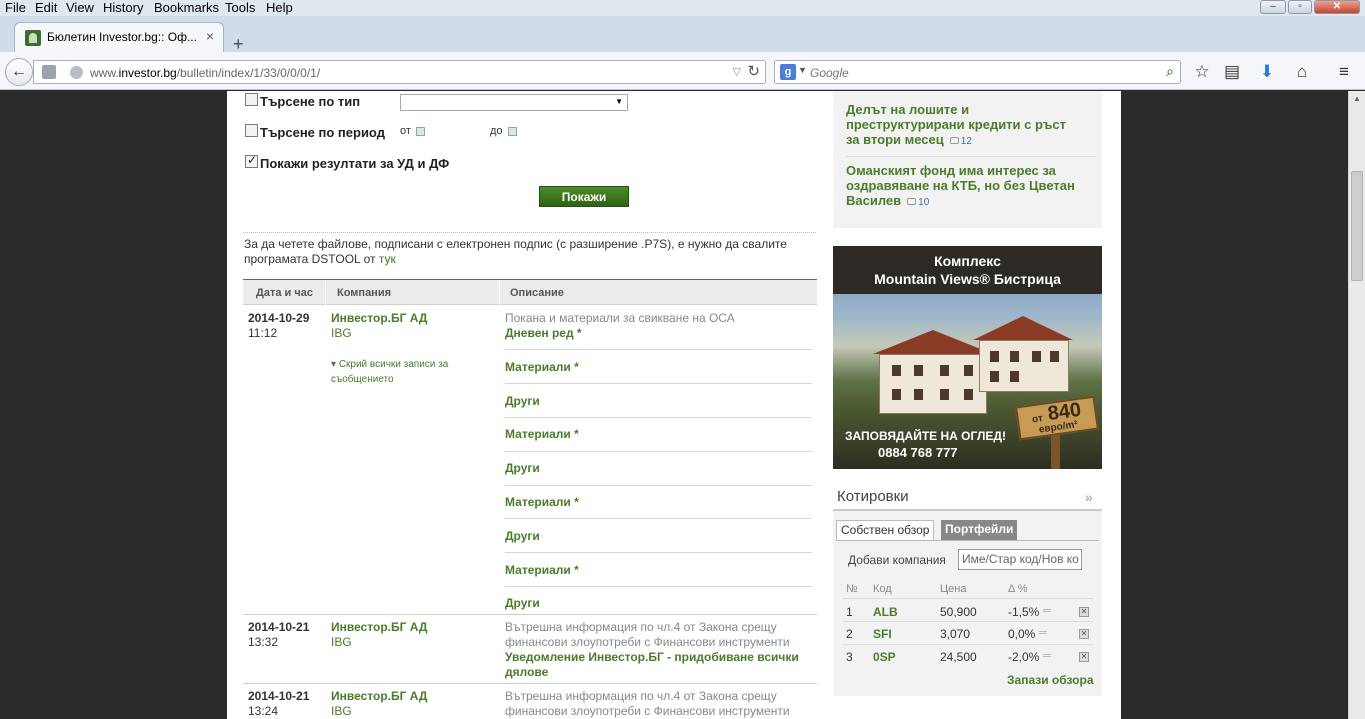 The width and height of the screenshot is (1365, 719). I want to click on quote-code-link: 0SP, so click(884, 657).